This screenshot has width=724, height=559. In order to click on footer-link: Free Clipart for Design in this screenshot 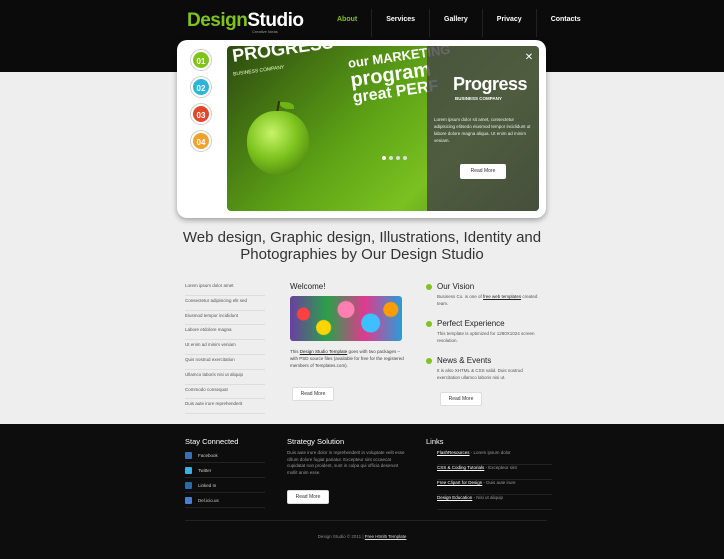, I will do `click(459, 482)`.